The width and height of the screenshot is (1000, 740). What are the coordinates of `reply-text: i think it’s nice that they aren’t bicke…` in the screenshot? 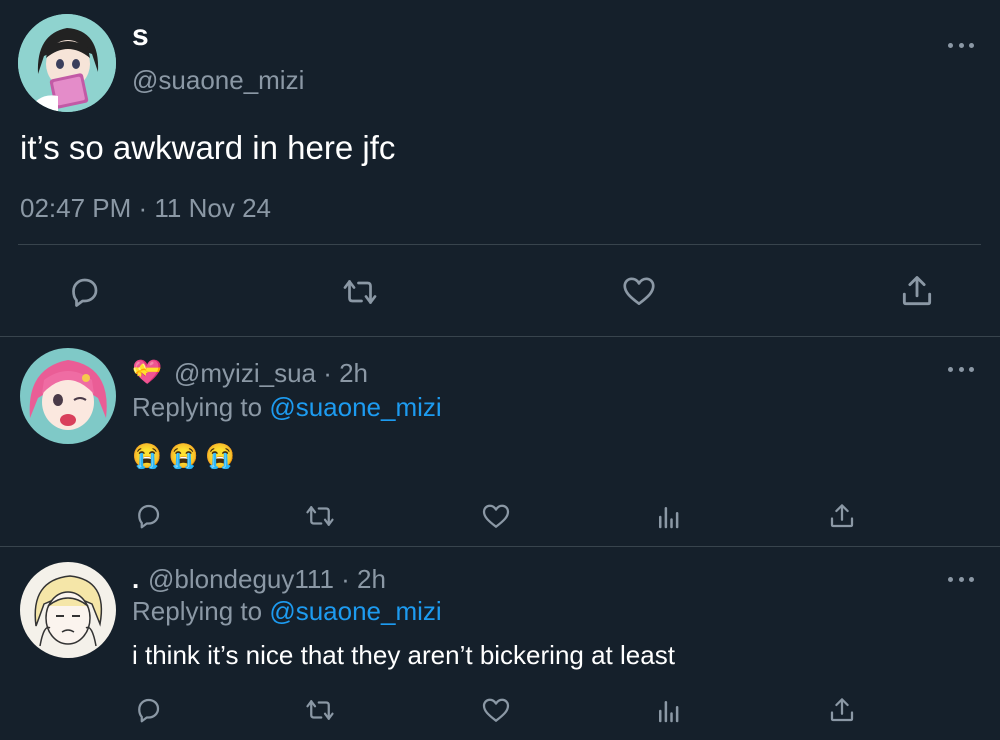 It's located at (403, 655).